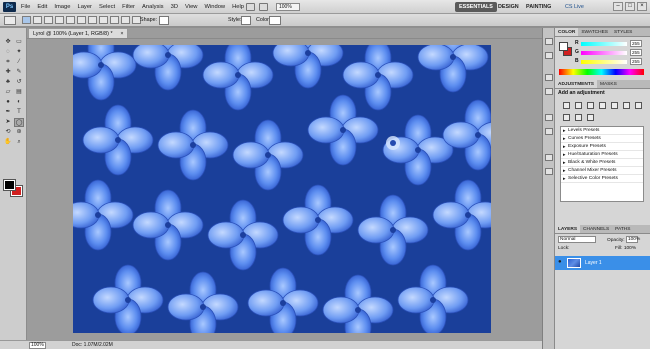 This screenshot has width=650, height=349. What do you see at coordinates (604, 53) in the screenshot?
I see `g-slider` at bounding box center [604, 53].